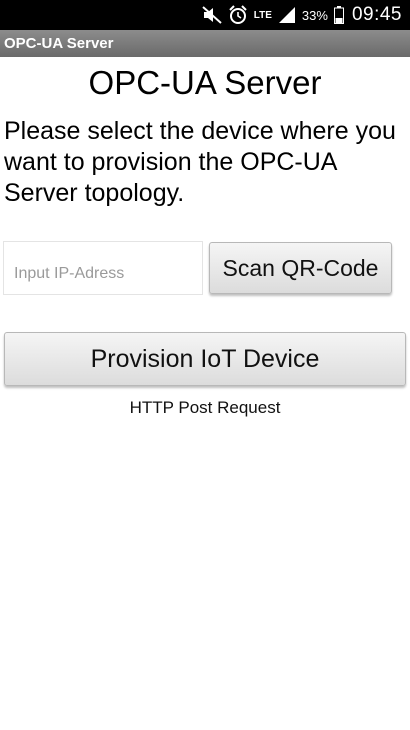  I want to click on app-title-bar: OPC-UA Server, so click(205, 43).